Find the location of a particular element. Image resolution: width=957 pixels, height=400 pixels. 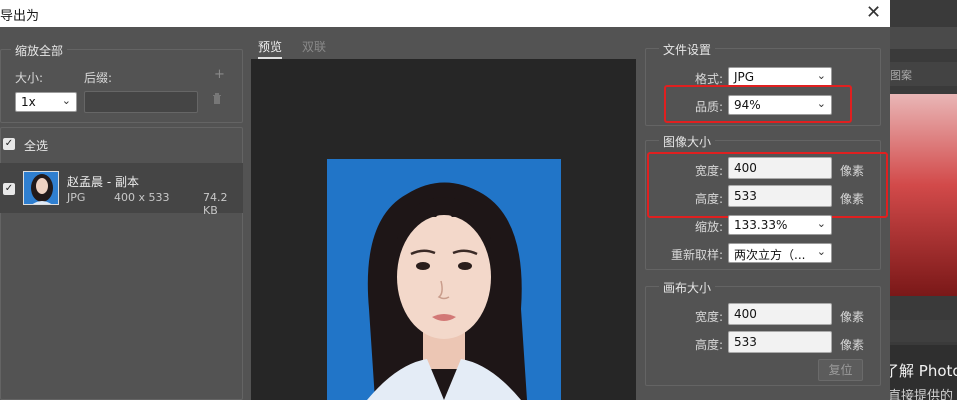

dialog-titlebar: 导出为 ✕ is located at coordinates (445, 13).